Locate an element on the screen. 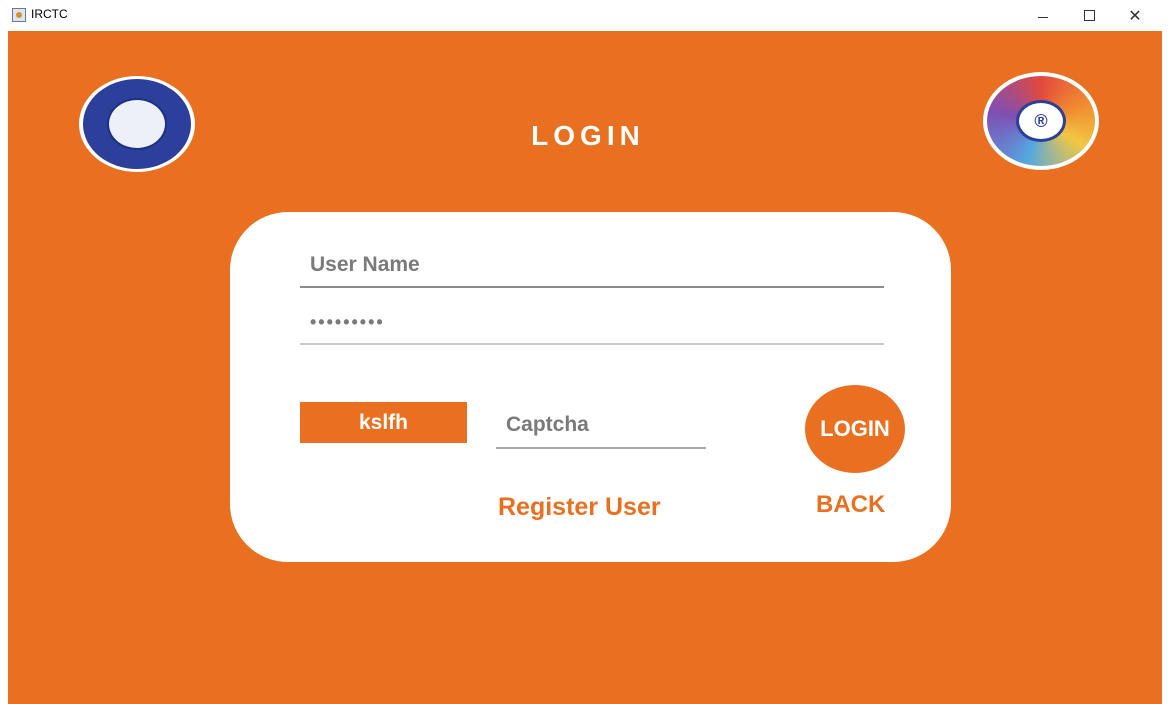 This screenshot has height=704, width=1170. railways-emblem-ring is located at coordinates (137, 124).